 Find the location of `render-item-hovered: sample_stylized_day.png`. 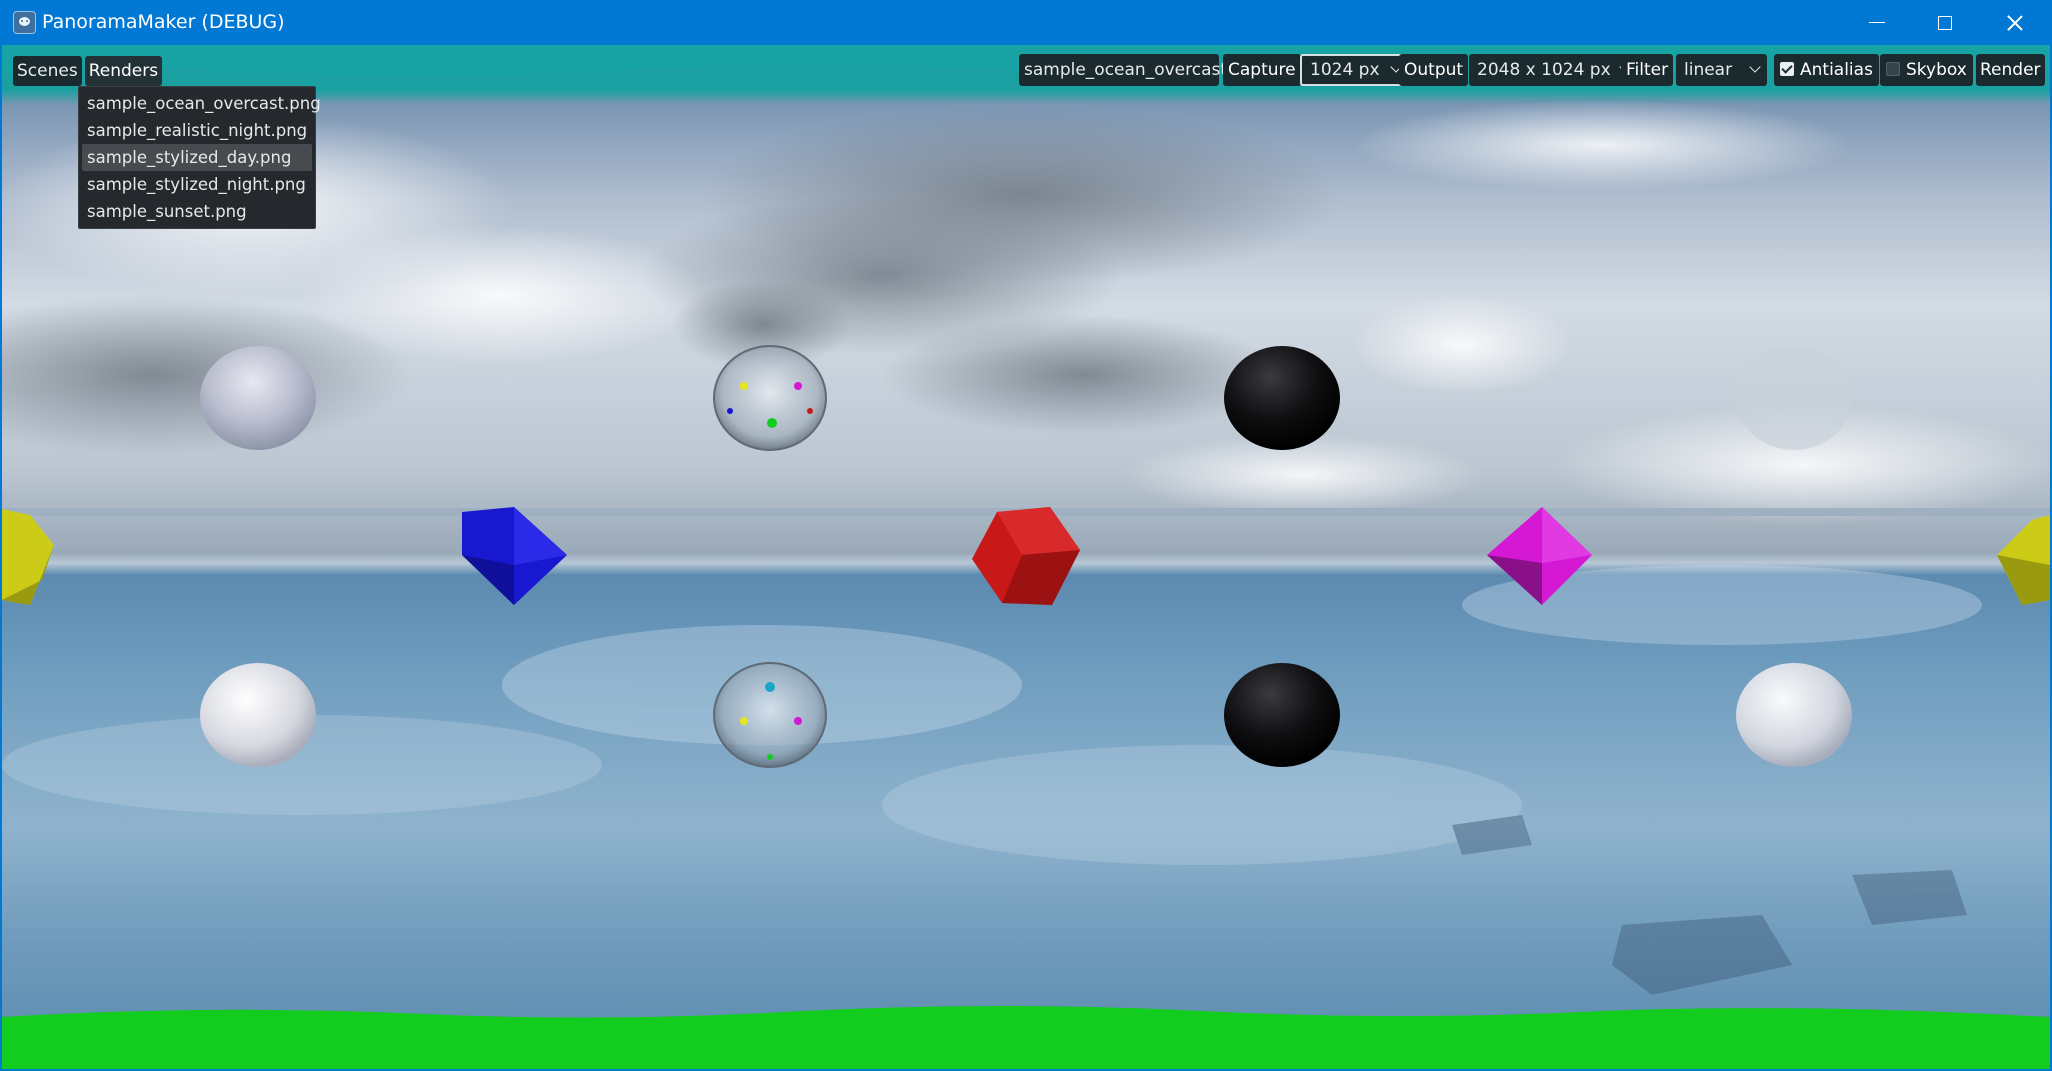

render-item-hovered: sample_stylized_day.png is located at coordinates (197, 157).